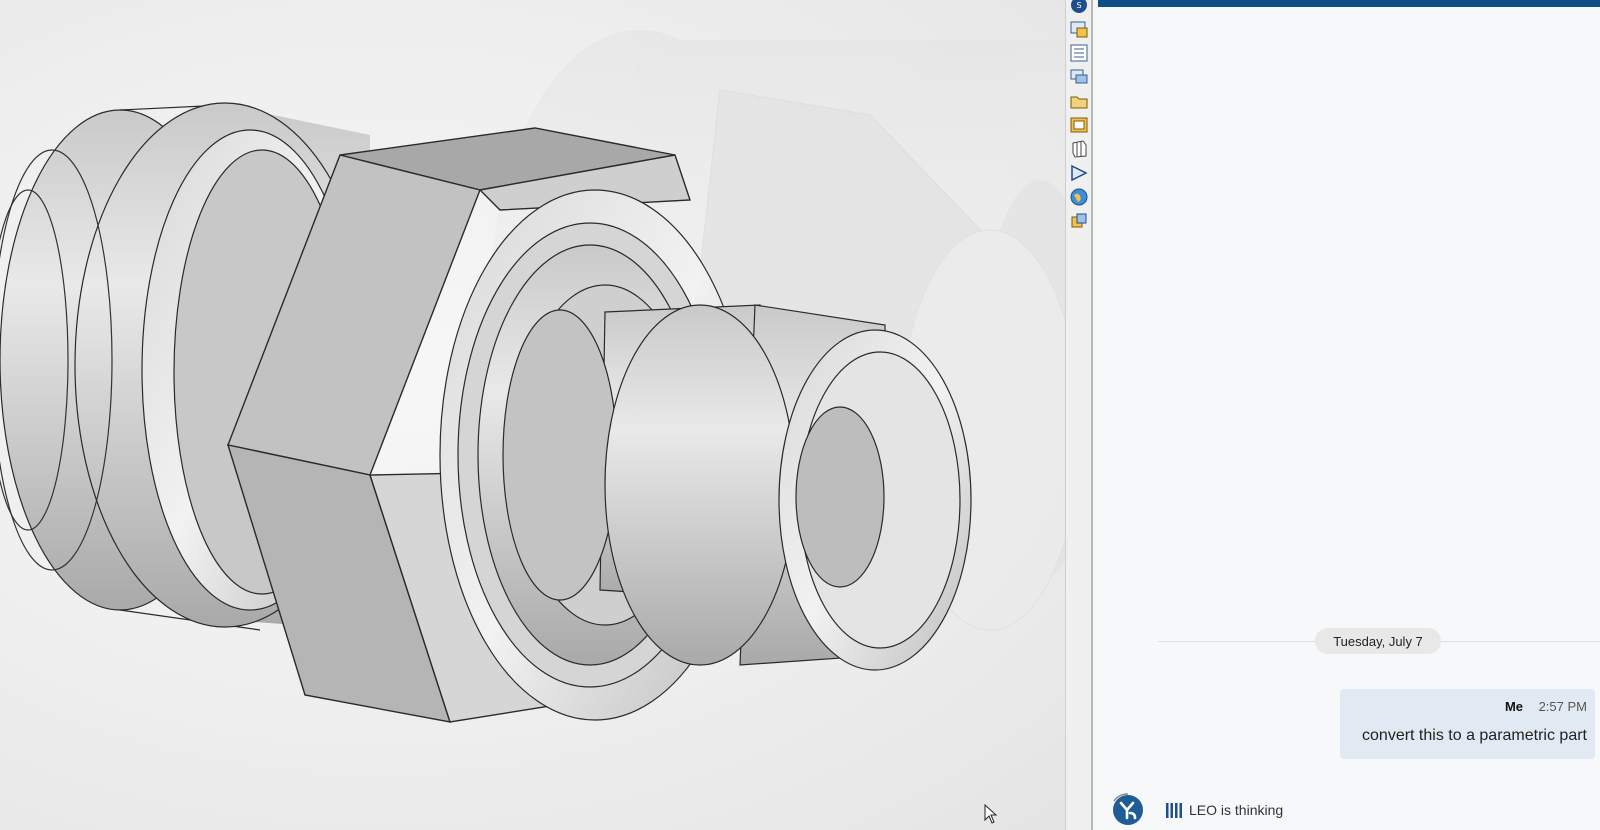 The image size is (1600, 830). Describe the element at coordinates (1474, 735) in the screenshot. I see `message-text: convert this to a parametric part` at that location.